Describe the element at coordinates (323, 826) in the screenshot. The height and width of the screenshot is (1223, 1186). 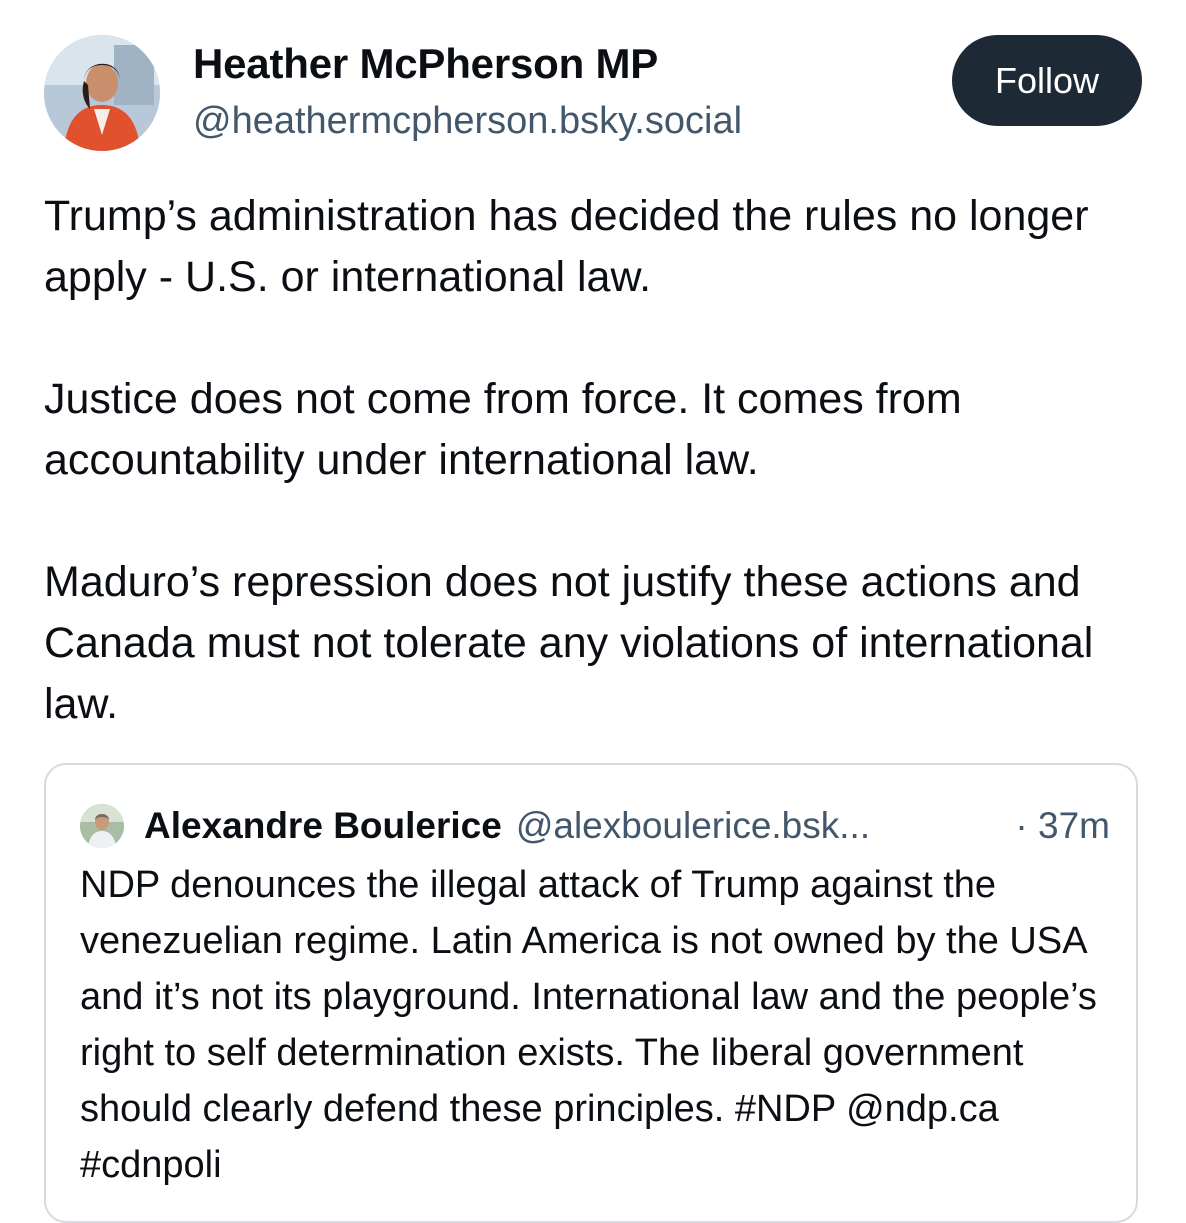
I see `quoted-author-display-name: Alexandre Boulerice` at that location.